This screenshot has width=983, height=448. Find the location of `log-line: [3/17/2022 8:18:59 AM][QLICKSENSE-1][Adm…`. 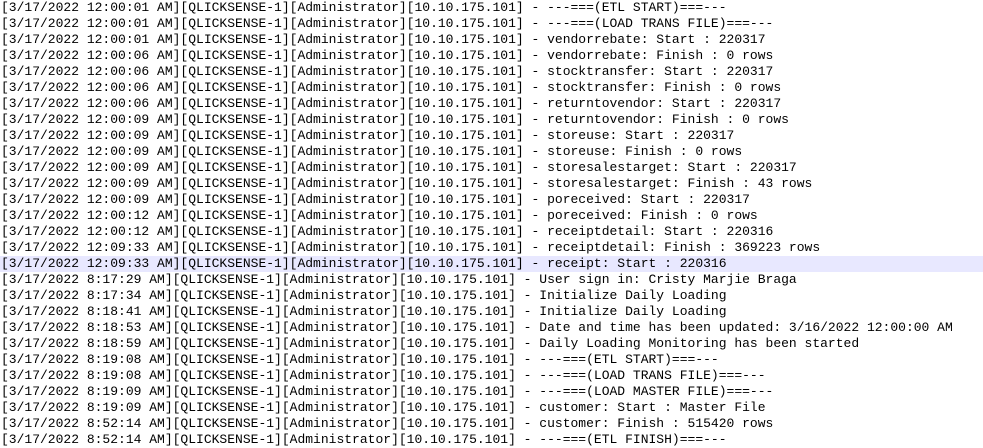

log-line: [3/17/2022 8:18:59 AM][QLICKSENSE-1][Adm… is located at coordinates (491, 344).